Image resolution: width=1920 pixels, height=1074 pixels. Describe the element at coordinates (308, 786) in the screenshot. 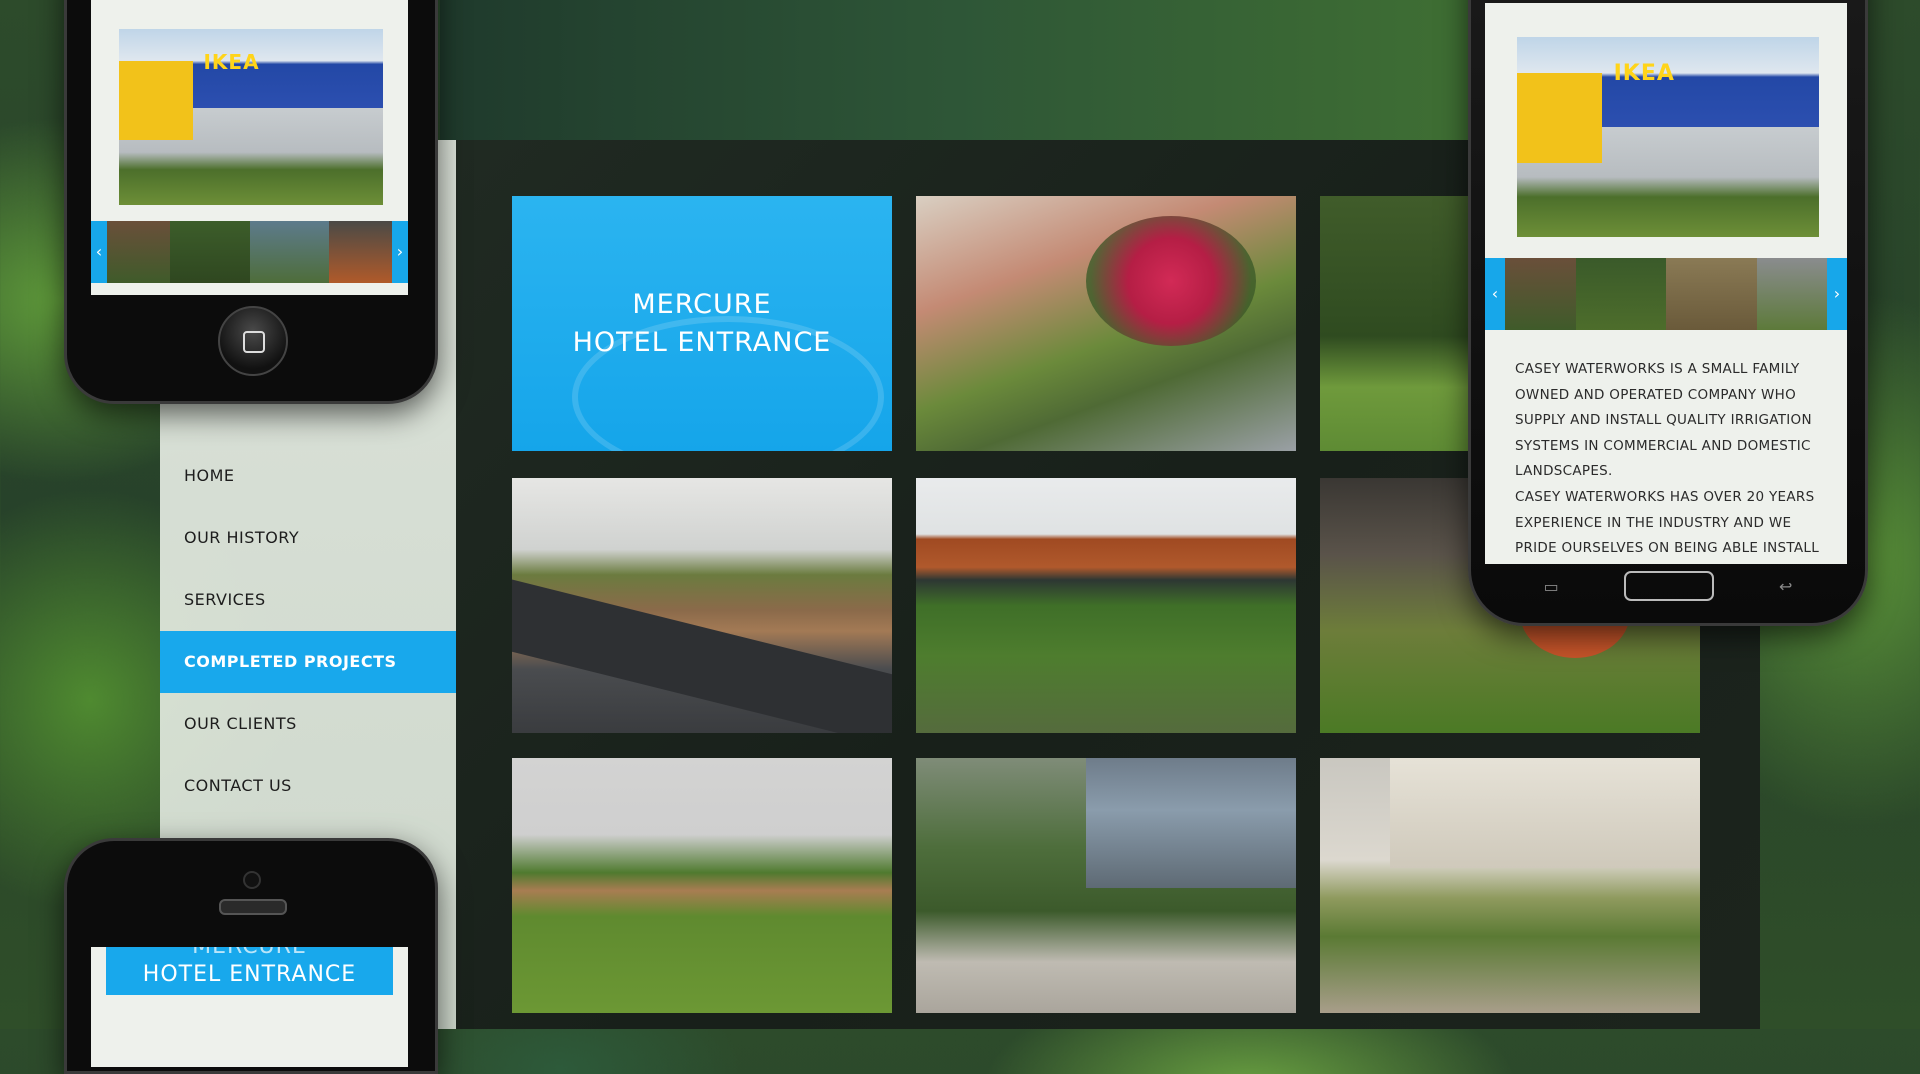

I see `nav-item-contact-us: CONTACT US` at that location.